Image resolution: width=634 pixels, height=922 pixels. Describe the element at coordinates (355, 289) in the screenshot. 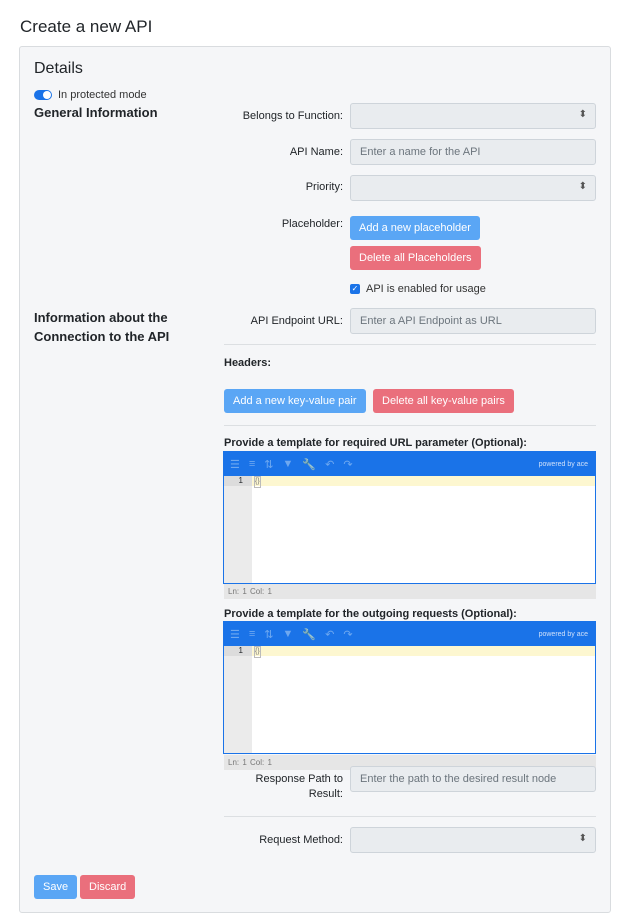

I see `enabled-checkbox: ✓` at that location.